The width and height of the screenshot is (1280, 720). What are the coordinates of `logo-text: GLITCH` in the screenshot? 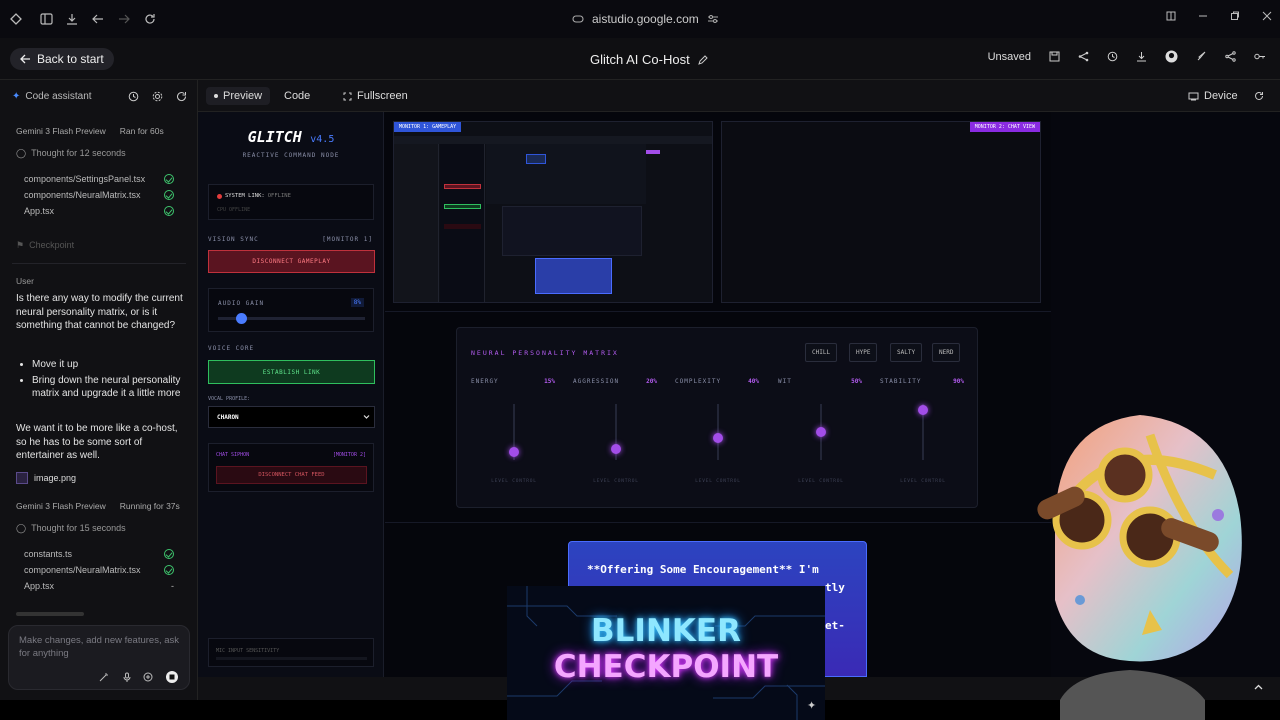 It's located at (274, 137).